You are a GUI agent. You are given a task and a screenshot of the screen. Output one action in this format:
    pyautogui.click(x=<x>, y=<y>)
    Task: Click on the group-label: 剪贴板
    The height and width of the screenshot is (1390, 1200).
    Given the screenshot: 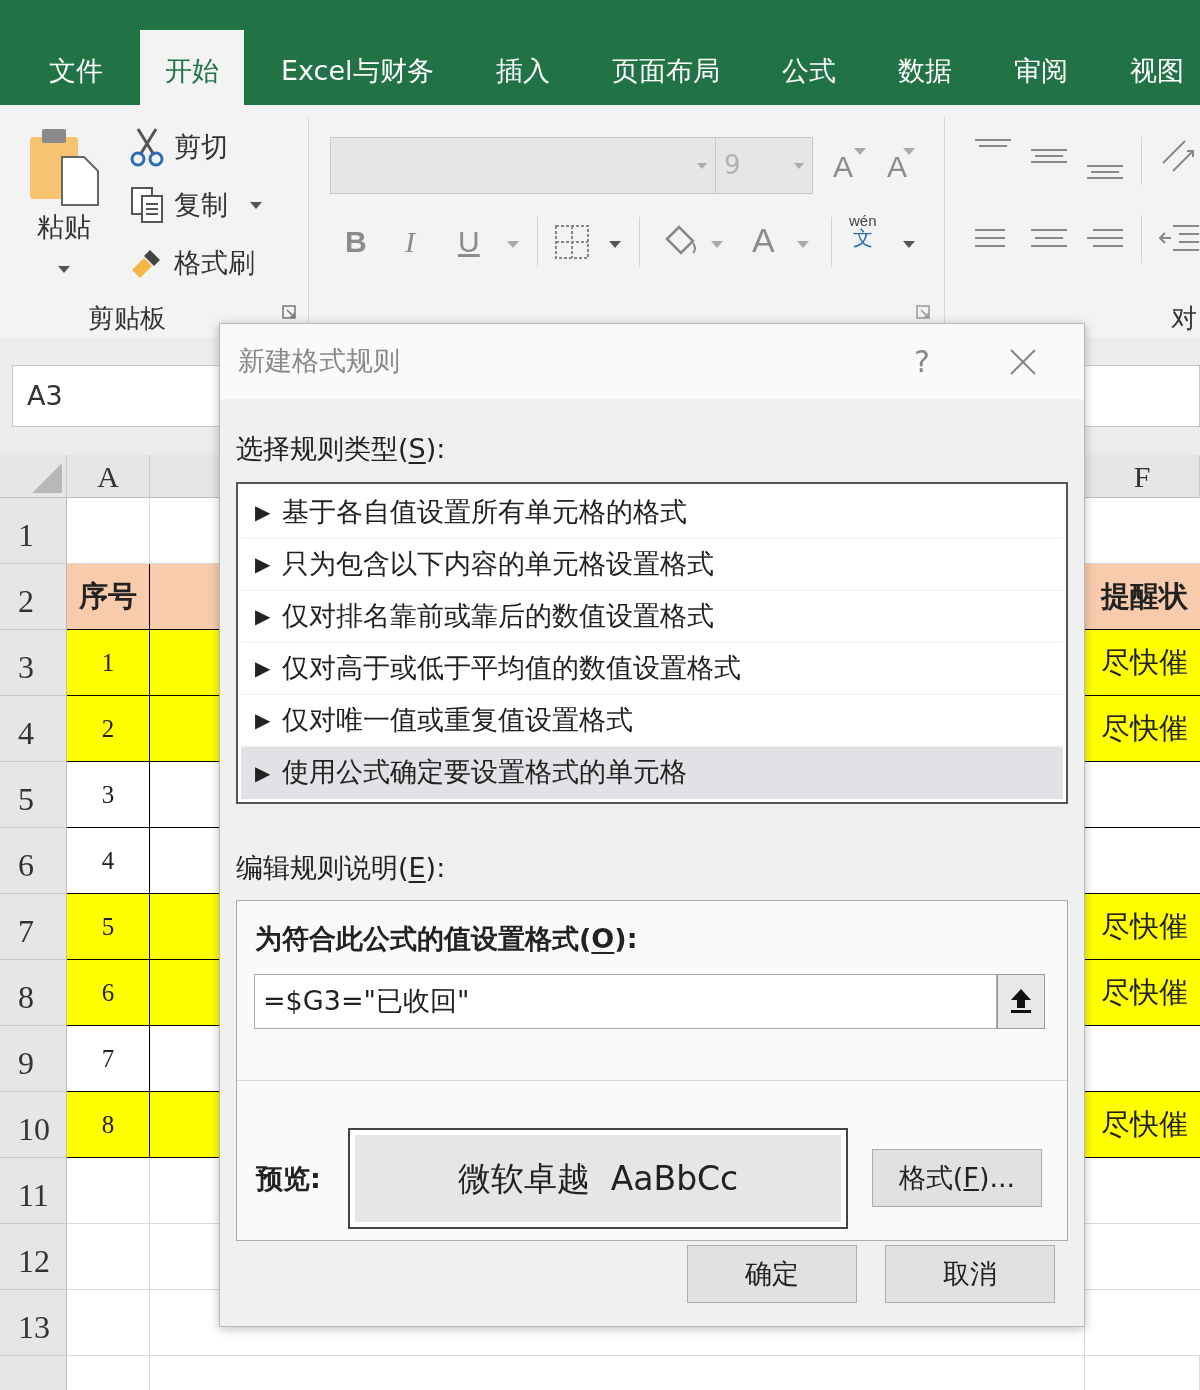 What is the action you would take?
    pyautogui.click(x=127, y=318)
    